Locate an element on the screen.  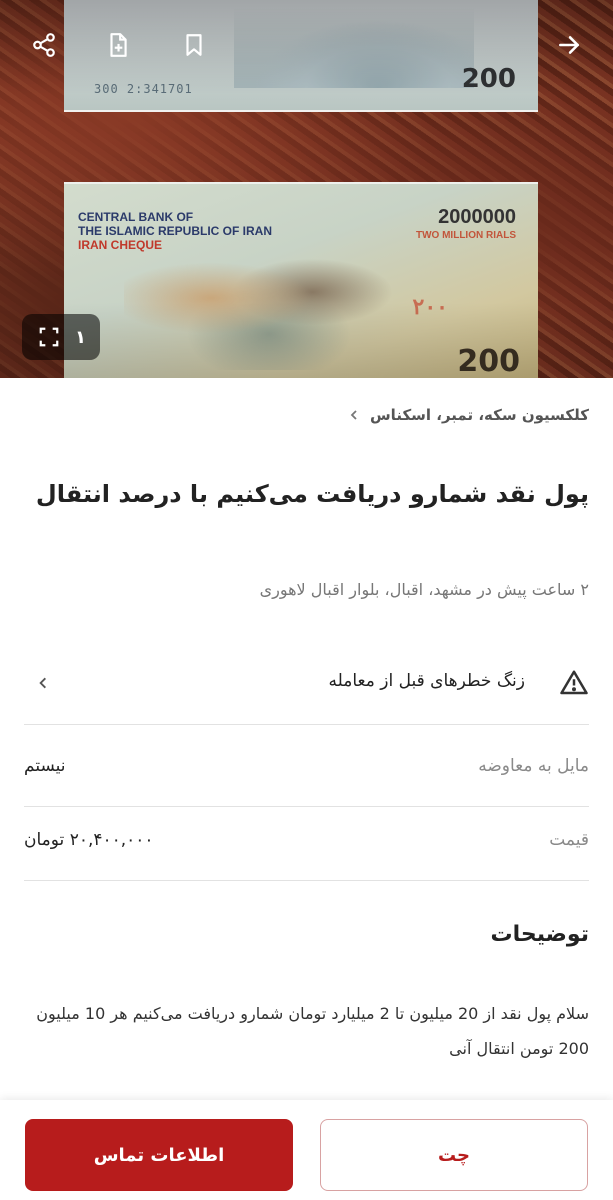
risk-warning-label: زنگ خطرهای قبل از معامله is located at coordinates (426, 681).